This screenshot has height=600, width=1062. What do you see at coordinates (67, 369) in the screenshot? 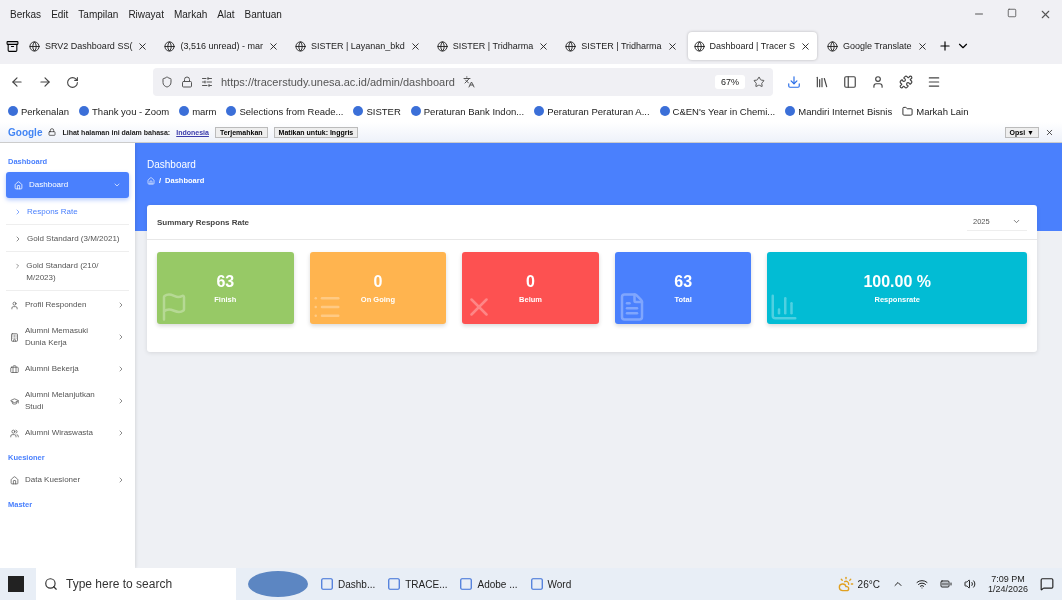
I see `sidebar-item: Alumni Bekerja` at bounding box center [67, 369].